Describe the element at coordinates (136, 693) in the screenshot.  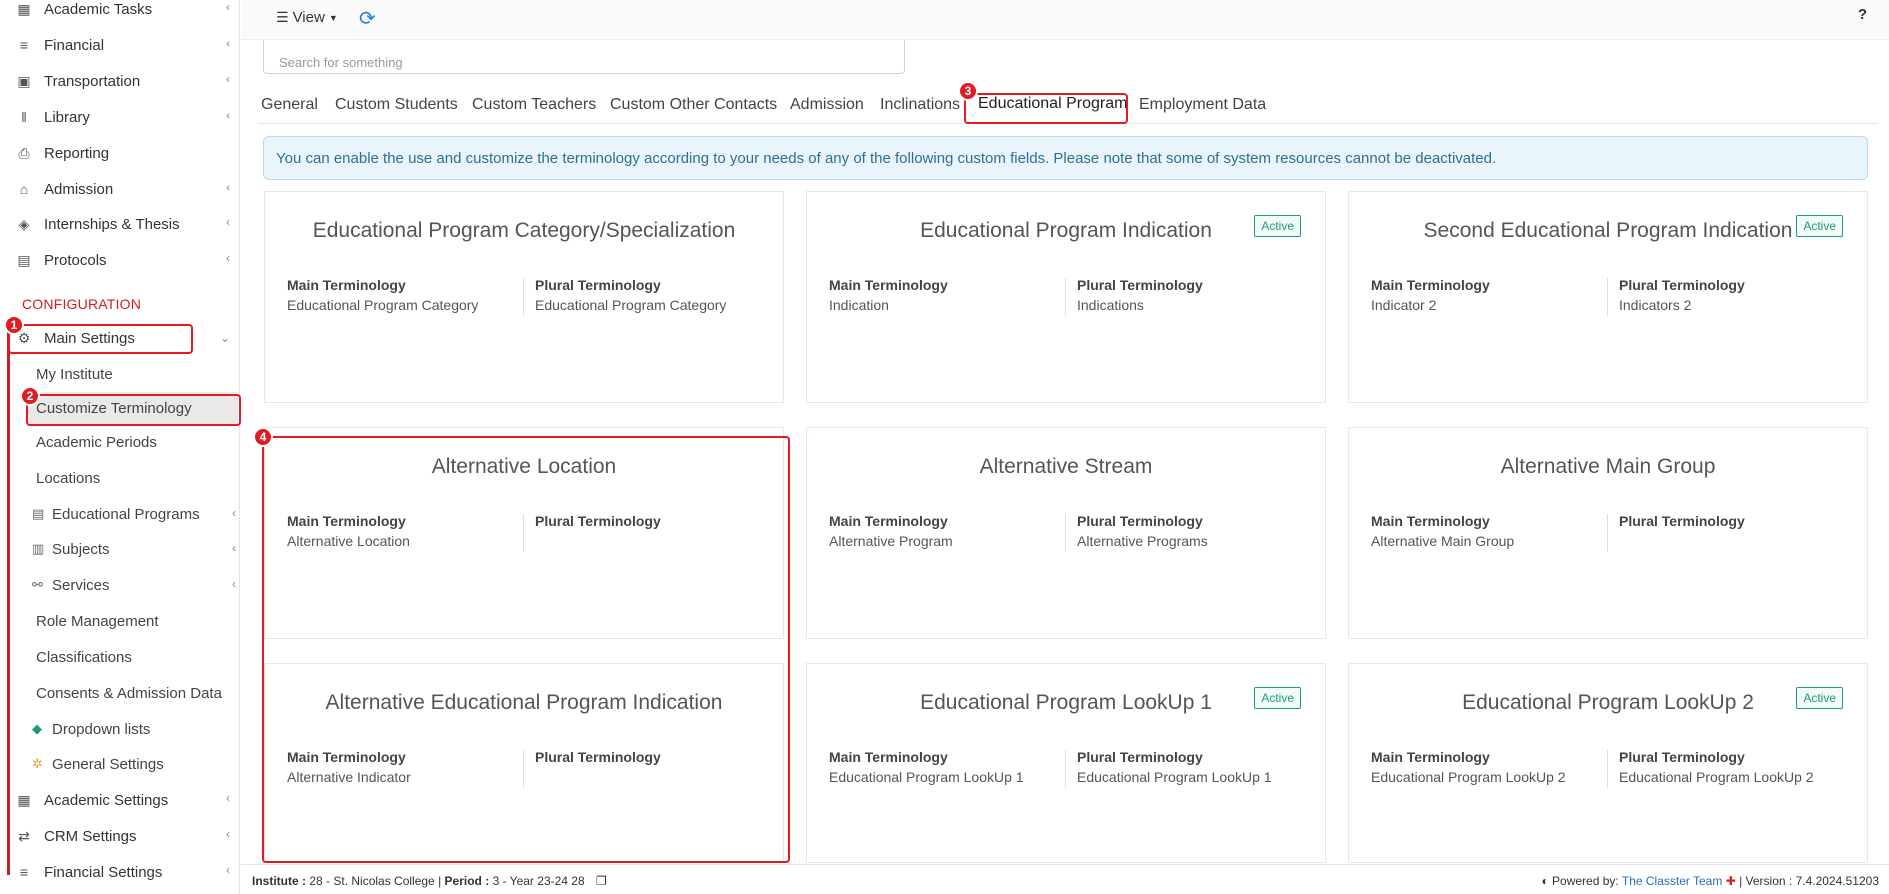
I see `sidebar-item-consents: Consents & Admission Data` at that location.